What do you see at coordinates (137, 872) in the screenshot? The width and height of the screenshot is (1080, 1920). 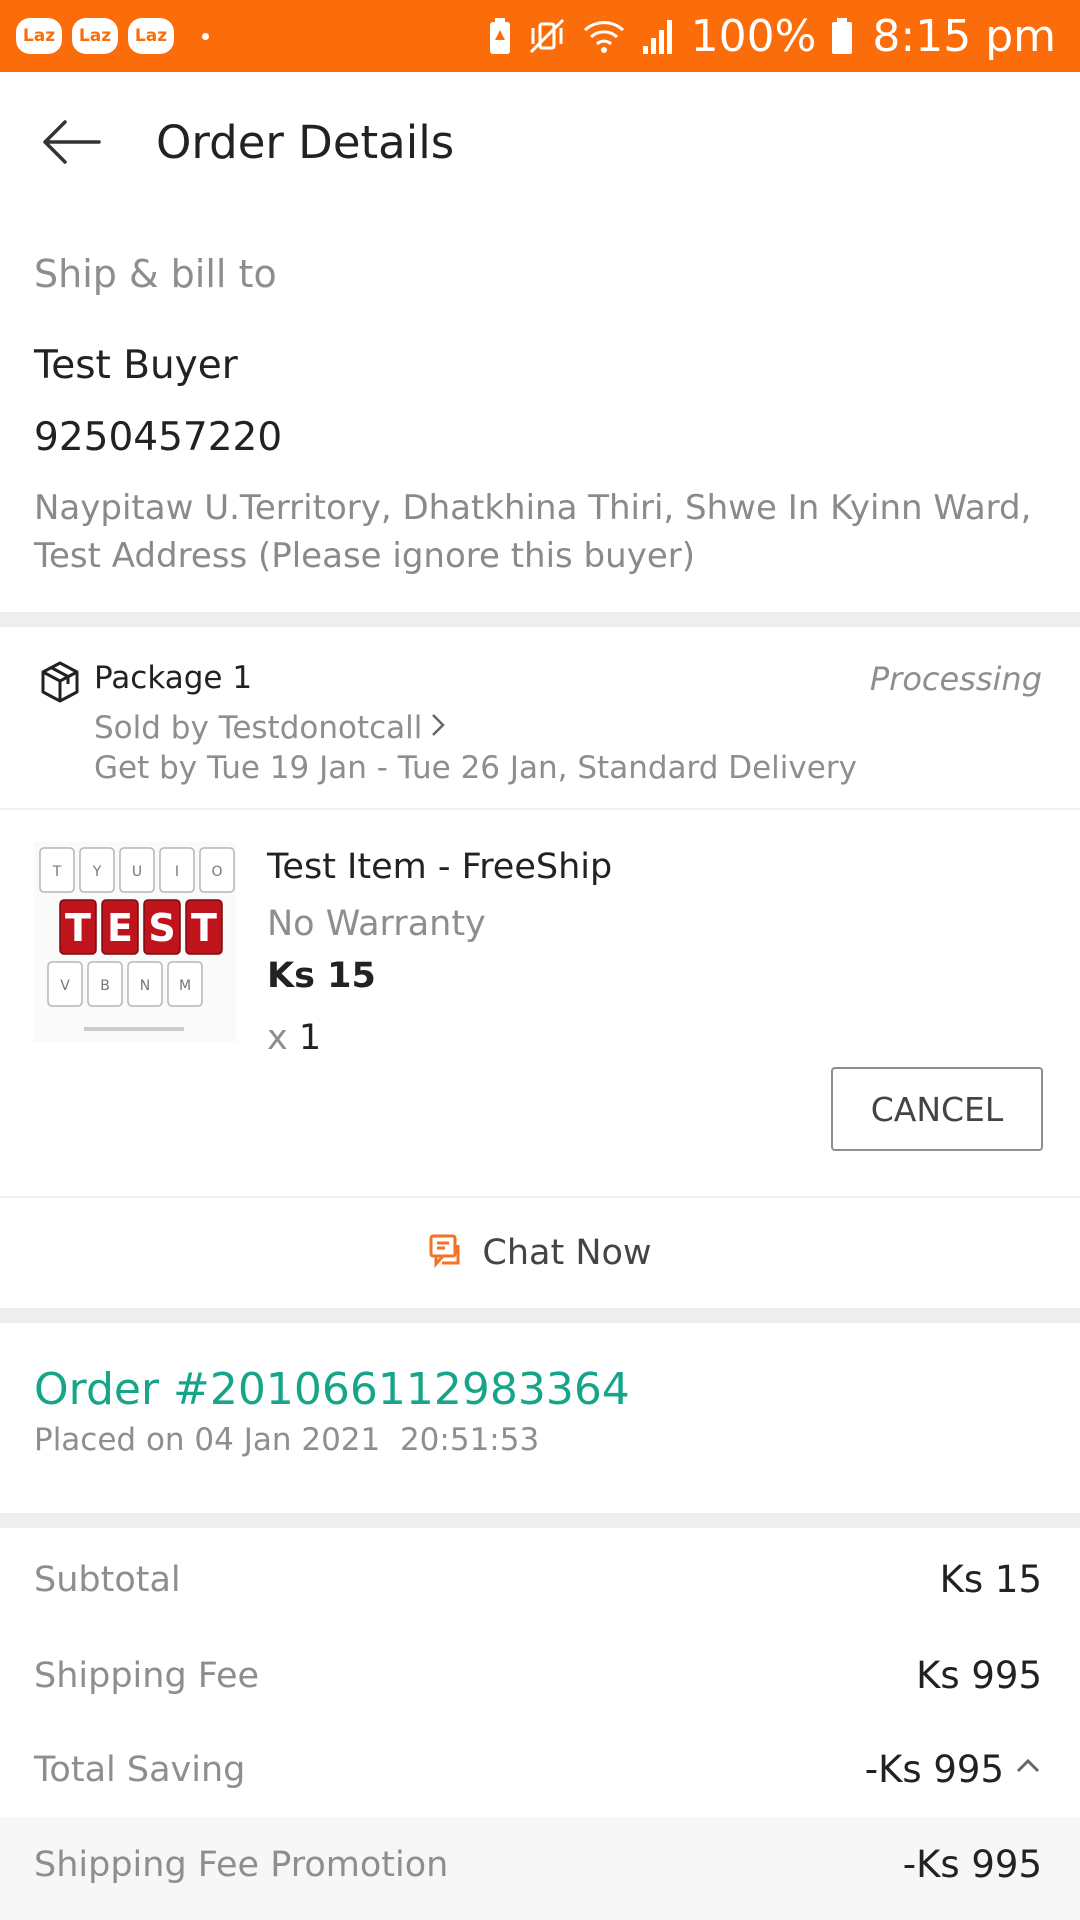 I see `keyboard-key-label: U` at bounding box center [137, 872].